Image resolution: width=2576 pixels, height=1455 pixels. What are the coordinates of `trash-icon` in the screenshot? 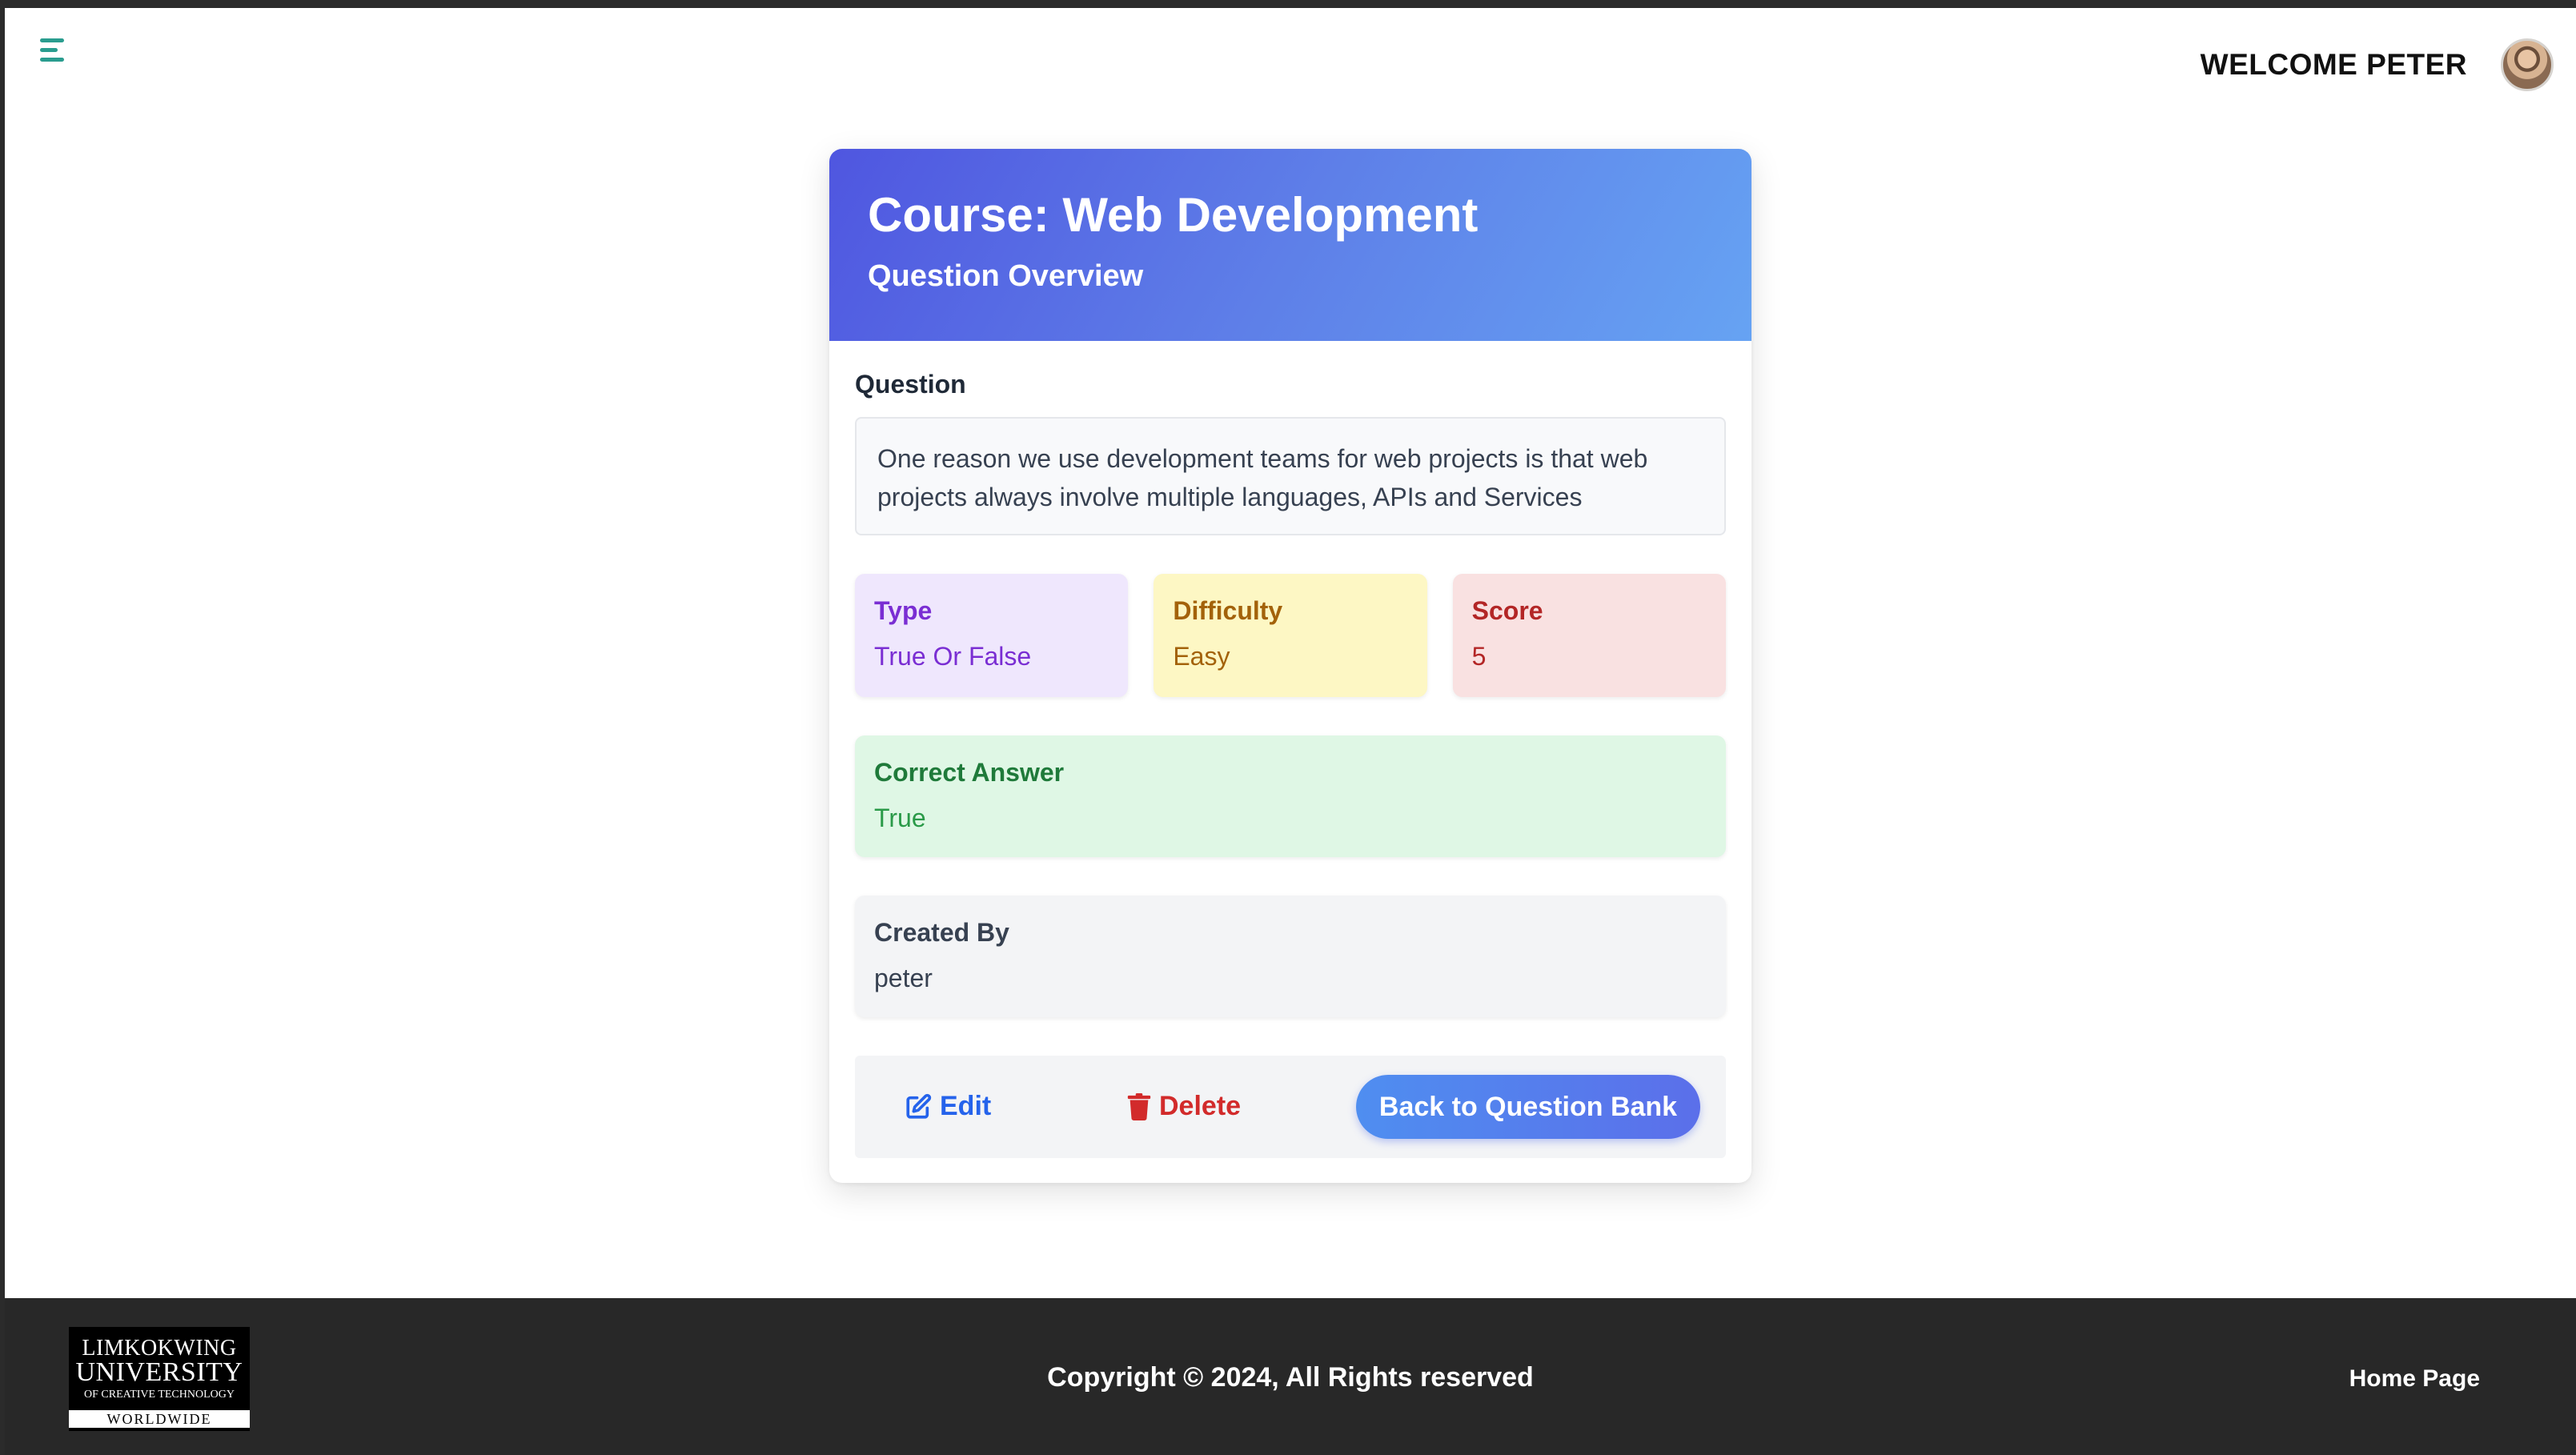 It's located at (1139, 1106).